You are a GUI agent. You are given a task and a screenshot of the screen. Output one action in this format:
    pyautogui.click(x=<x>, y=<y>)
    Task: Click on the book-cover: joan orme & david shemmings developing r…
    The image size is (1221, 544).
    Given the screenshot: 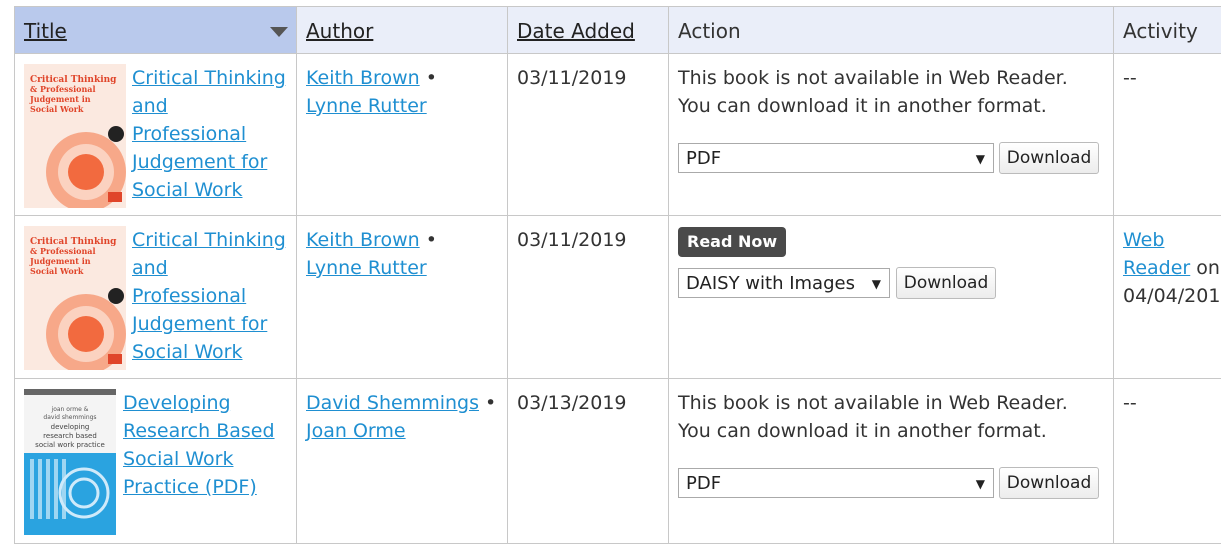 What is the action you would take?
    pyautogui.click(x=70, y=462)
    